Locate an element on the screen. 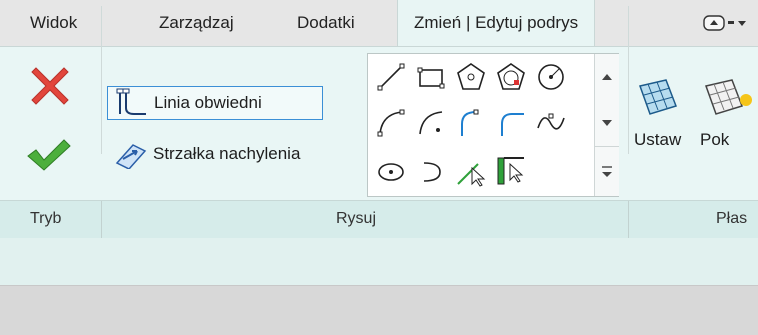  gallery-scroll-up-button is located at coordinates (607, 77).